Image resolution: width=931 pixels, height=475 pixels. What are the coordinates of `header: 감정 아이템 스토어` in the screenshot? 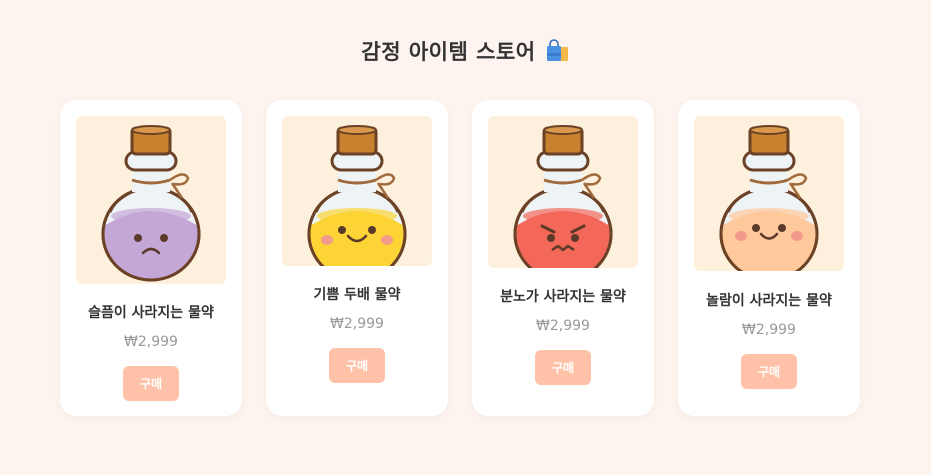 It's located at (465, 51).